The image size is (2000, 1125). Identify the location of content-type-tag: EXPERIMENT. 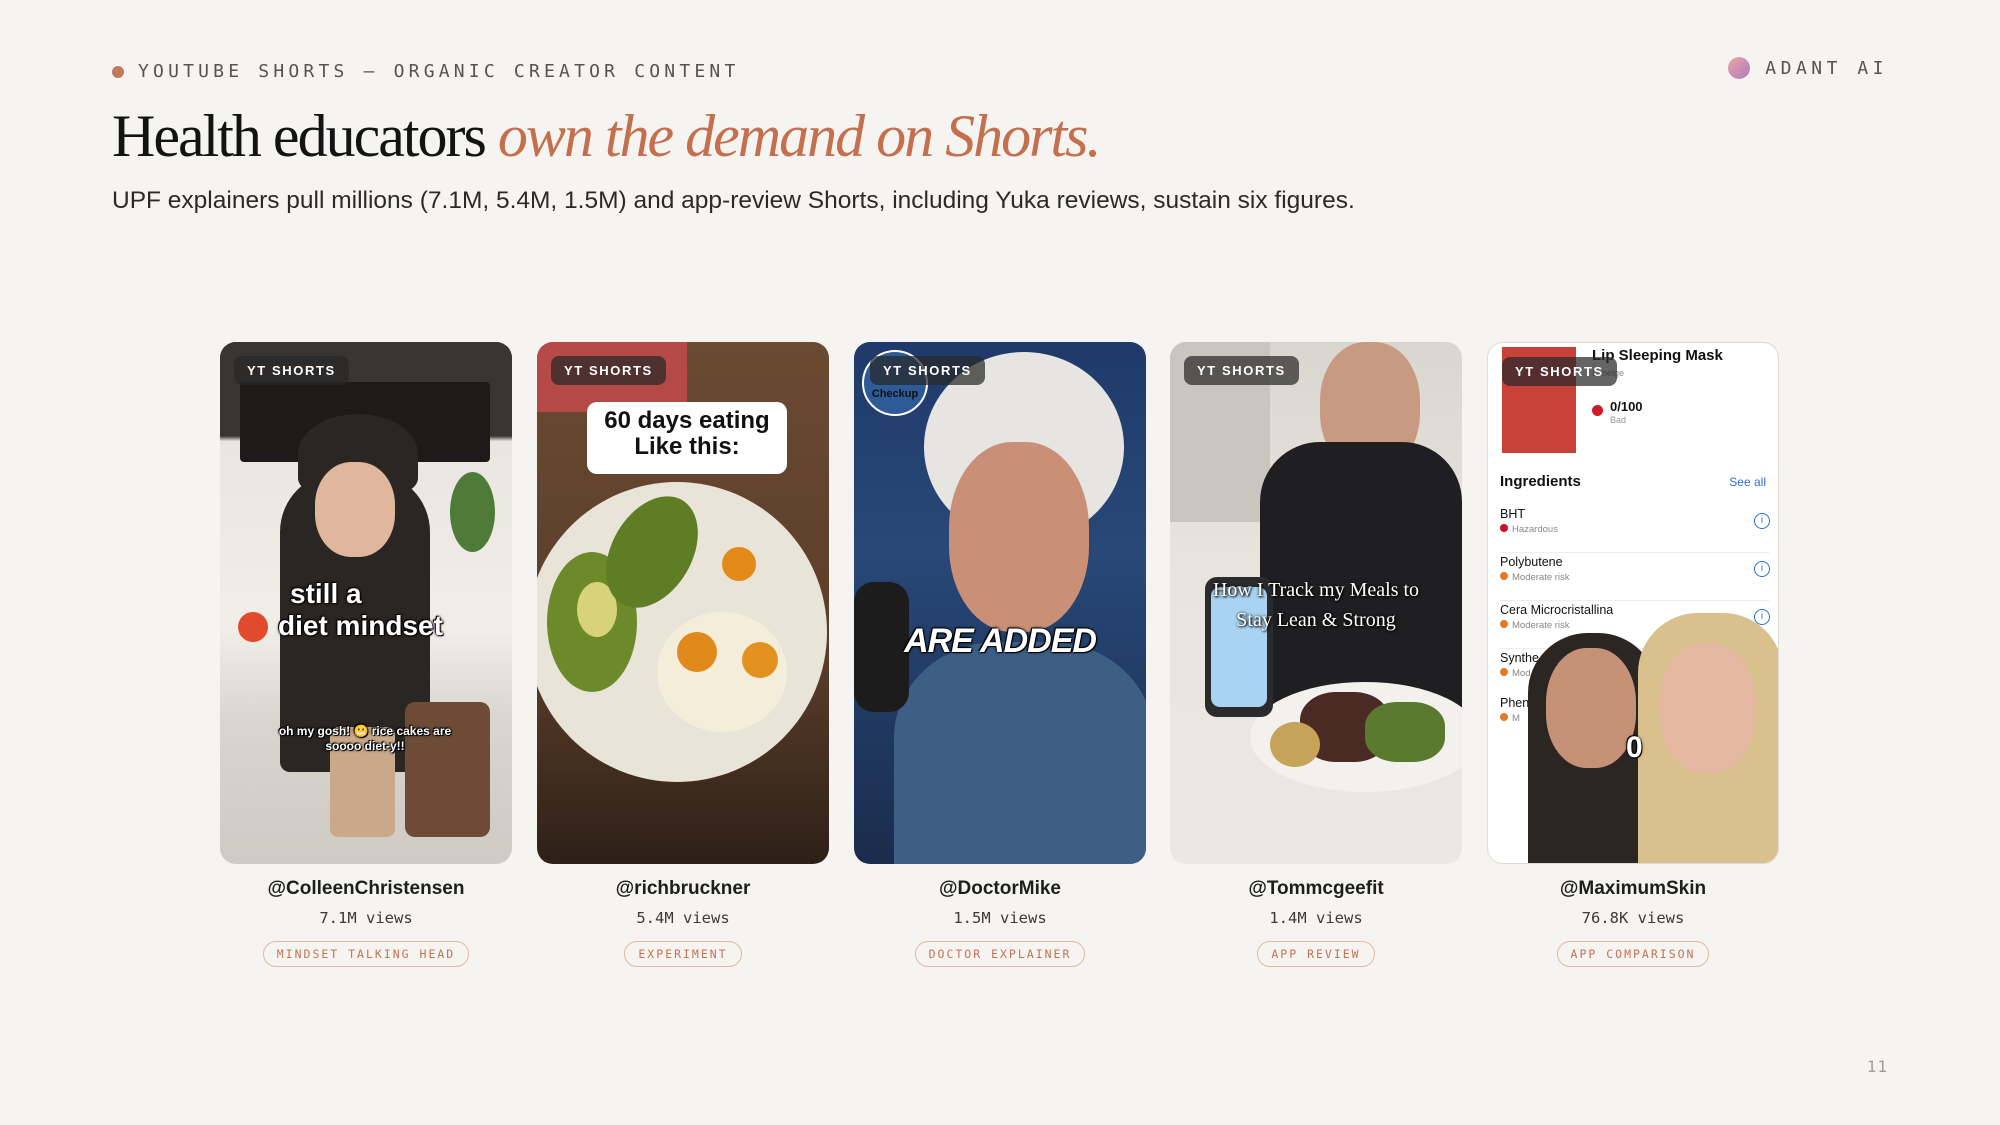
(683, 954).